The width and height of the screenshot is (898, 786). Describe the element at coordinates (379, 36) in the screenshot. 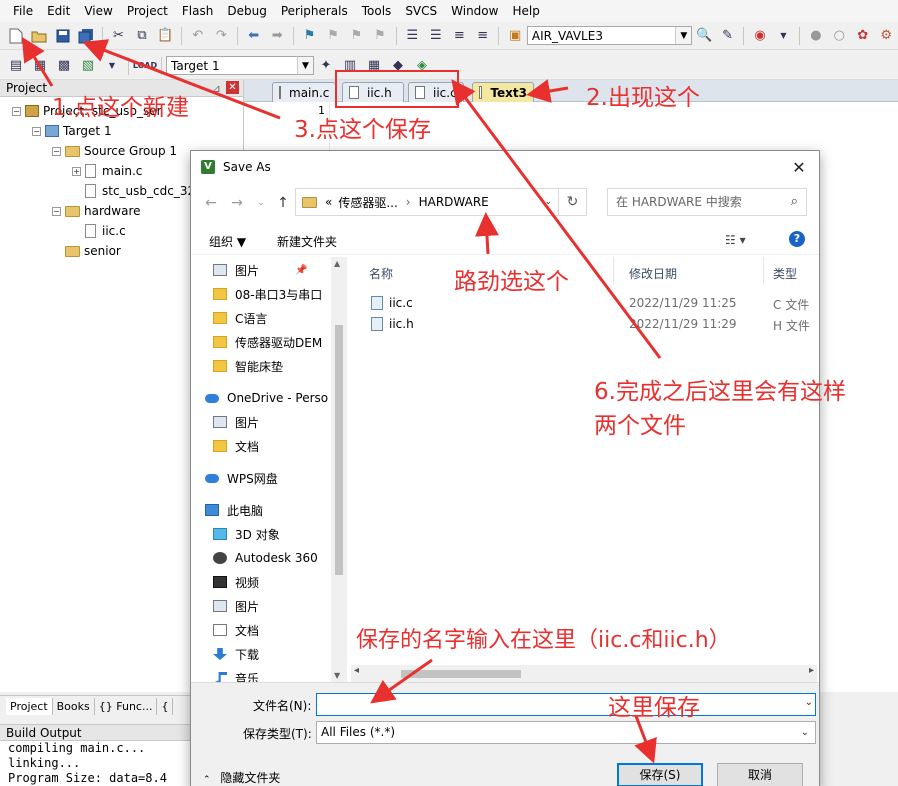

I see `bookmark-clear-icon: ⚑` at that location.